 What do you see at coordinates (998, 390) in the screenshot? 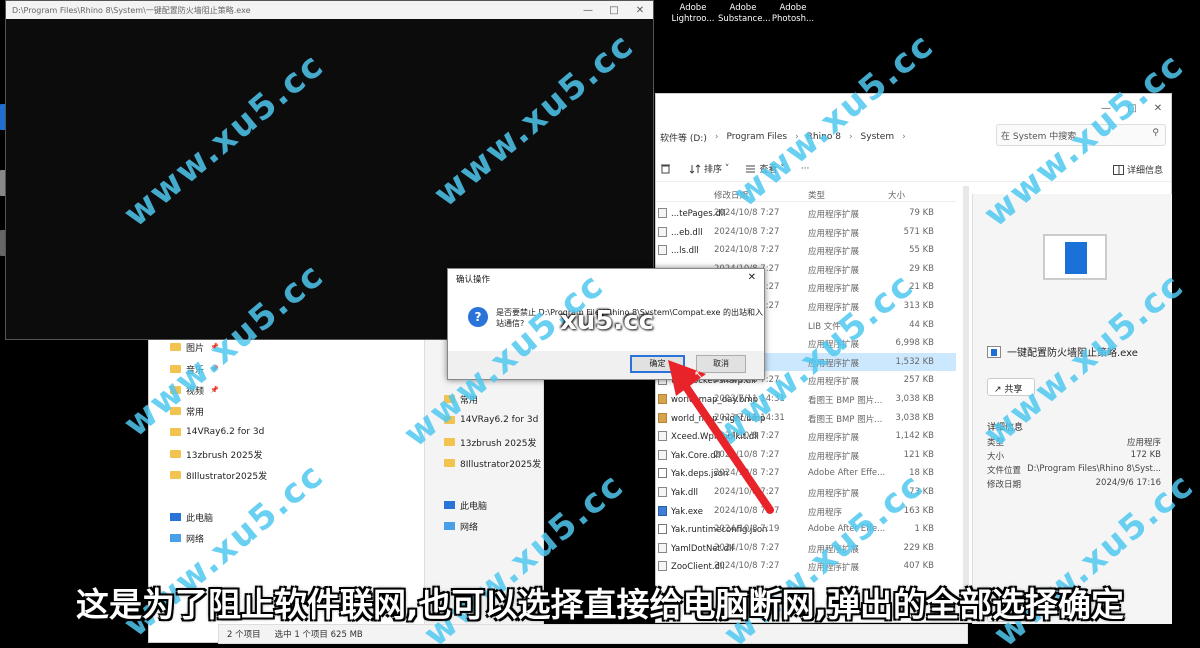
I see `share-icon: ↗` at bounding box center [998, 390].